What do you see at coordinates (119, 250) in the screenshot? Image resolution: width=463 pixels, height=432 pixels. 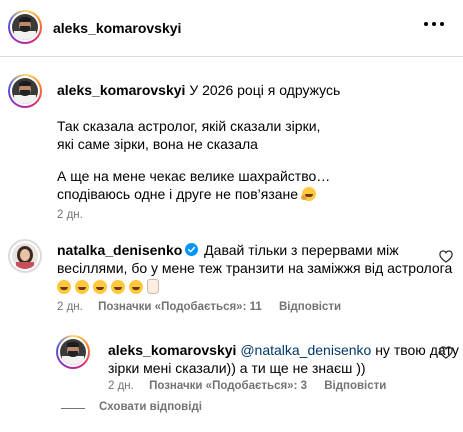 I see `comment-username: natalka_denisenko` at bounding box center [119, 250].